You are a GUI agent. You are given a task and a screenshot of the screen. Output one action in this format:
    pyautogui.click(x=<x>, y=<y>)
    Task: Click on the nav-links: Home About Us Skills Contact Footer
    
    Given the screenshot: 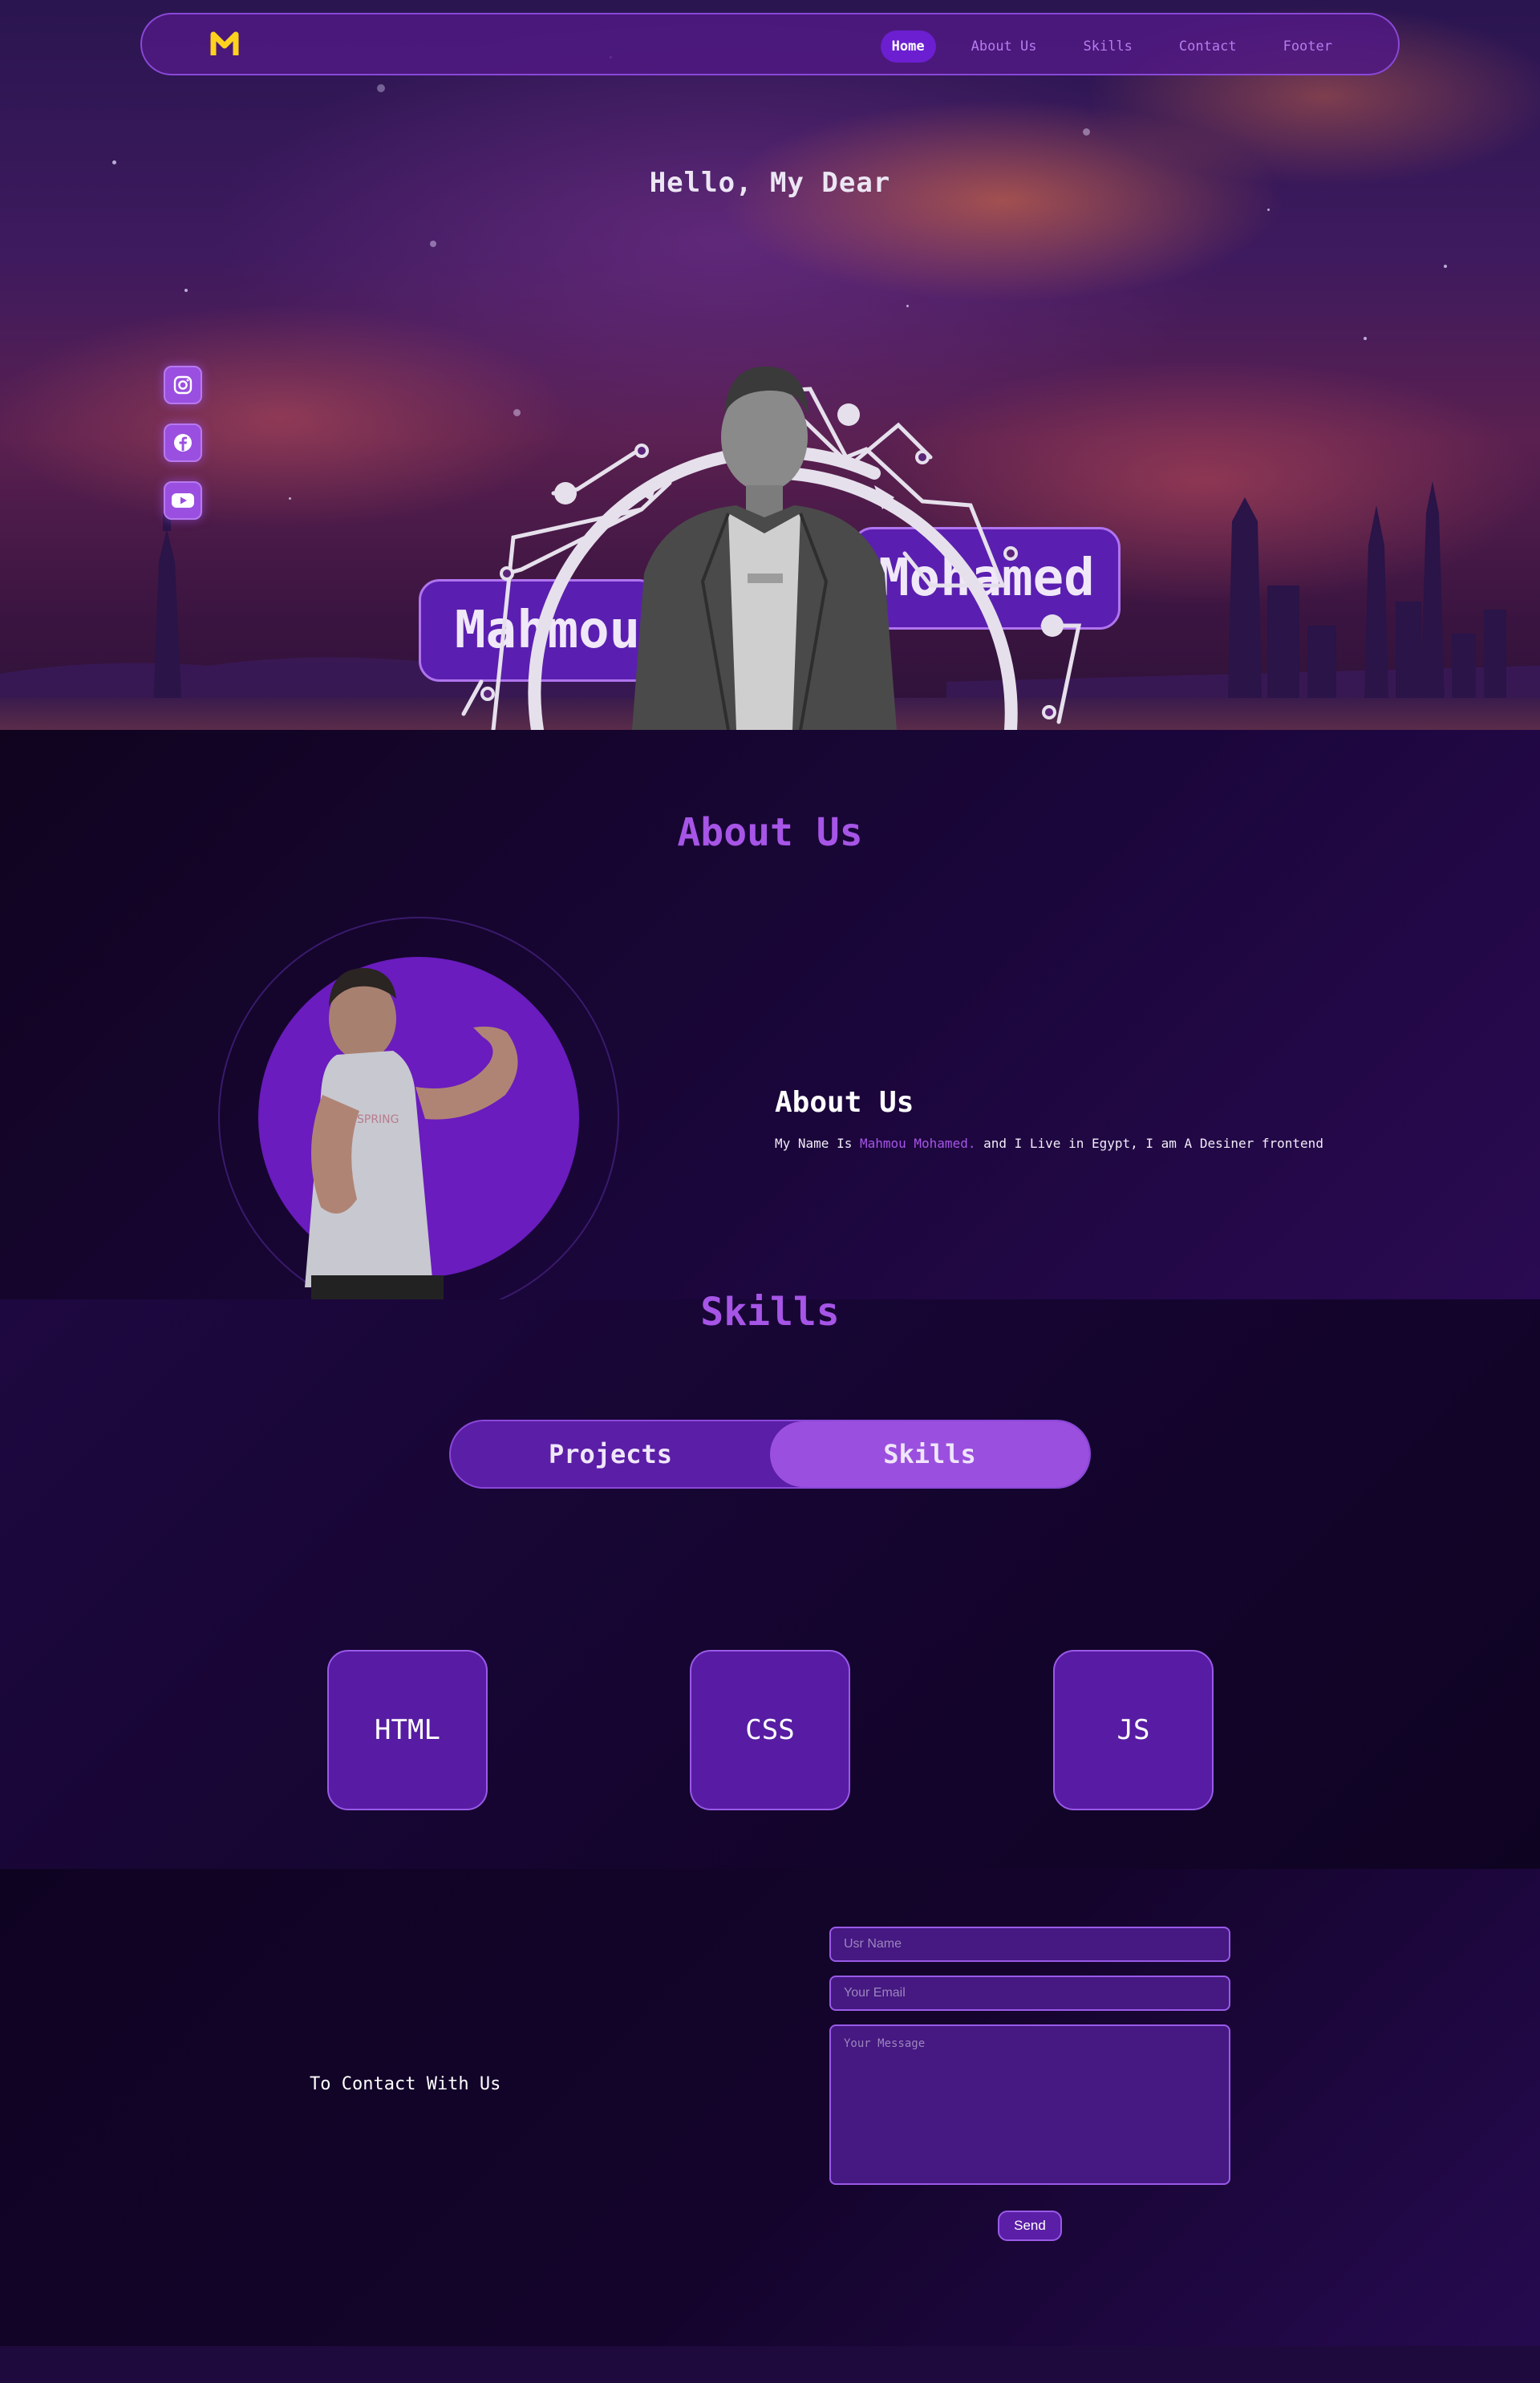 What is the action you would take?
    pyautogui.click(x=1111, y=46)
    